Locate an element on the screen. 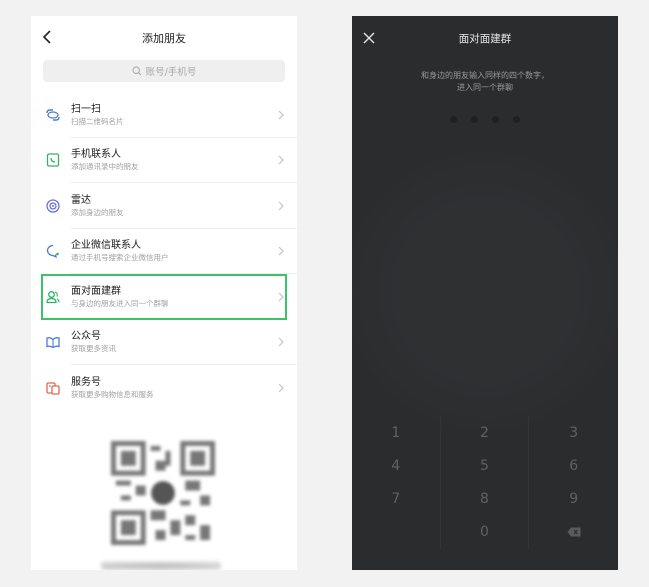 This screenshot has width=649, height=587. search-input: 账号/手机号 is located at coordinates (164, 71).